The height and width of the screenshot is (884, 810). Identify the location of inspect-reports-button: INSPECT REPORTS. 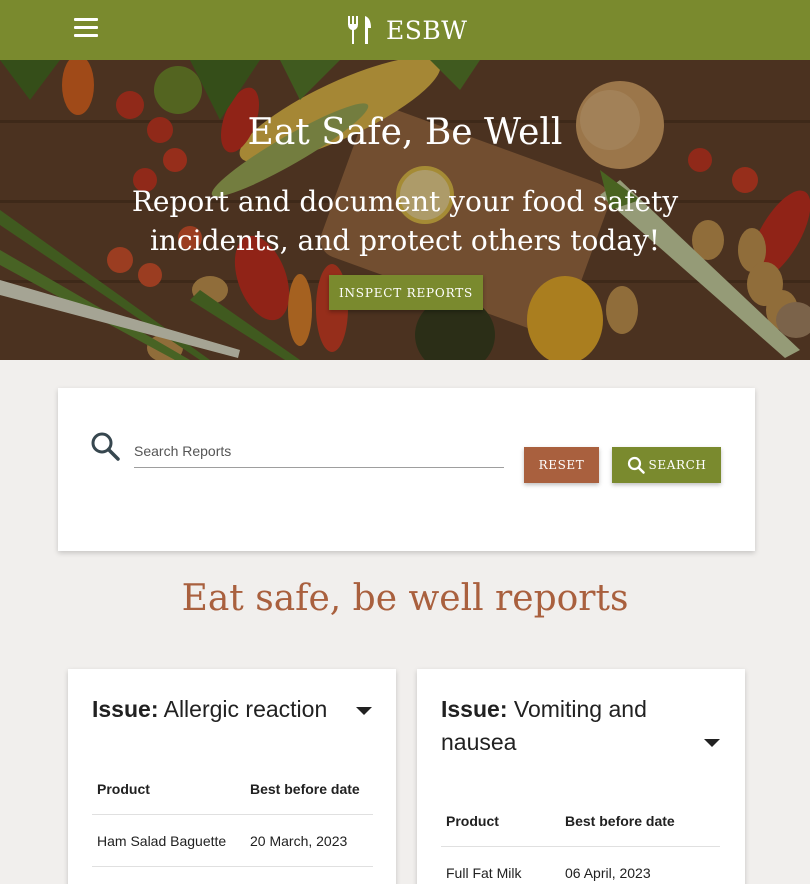
(406, 292).